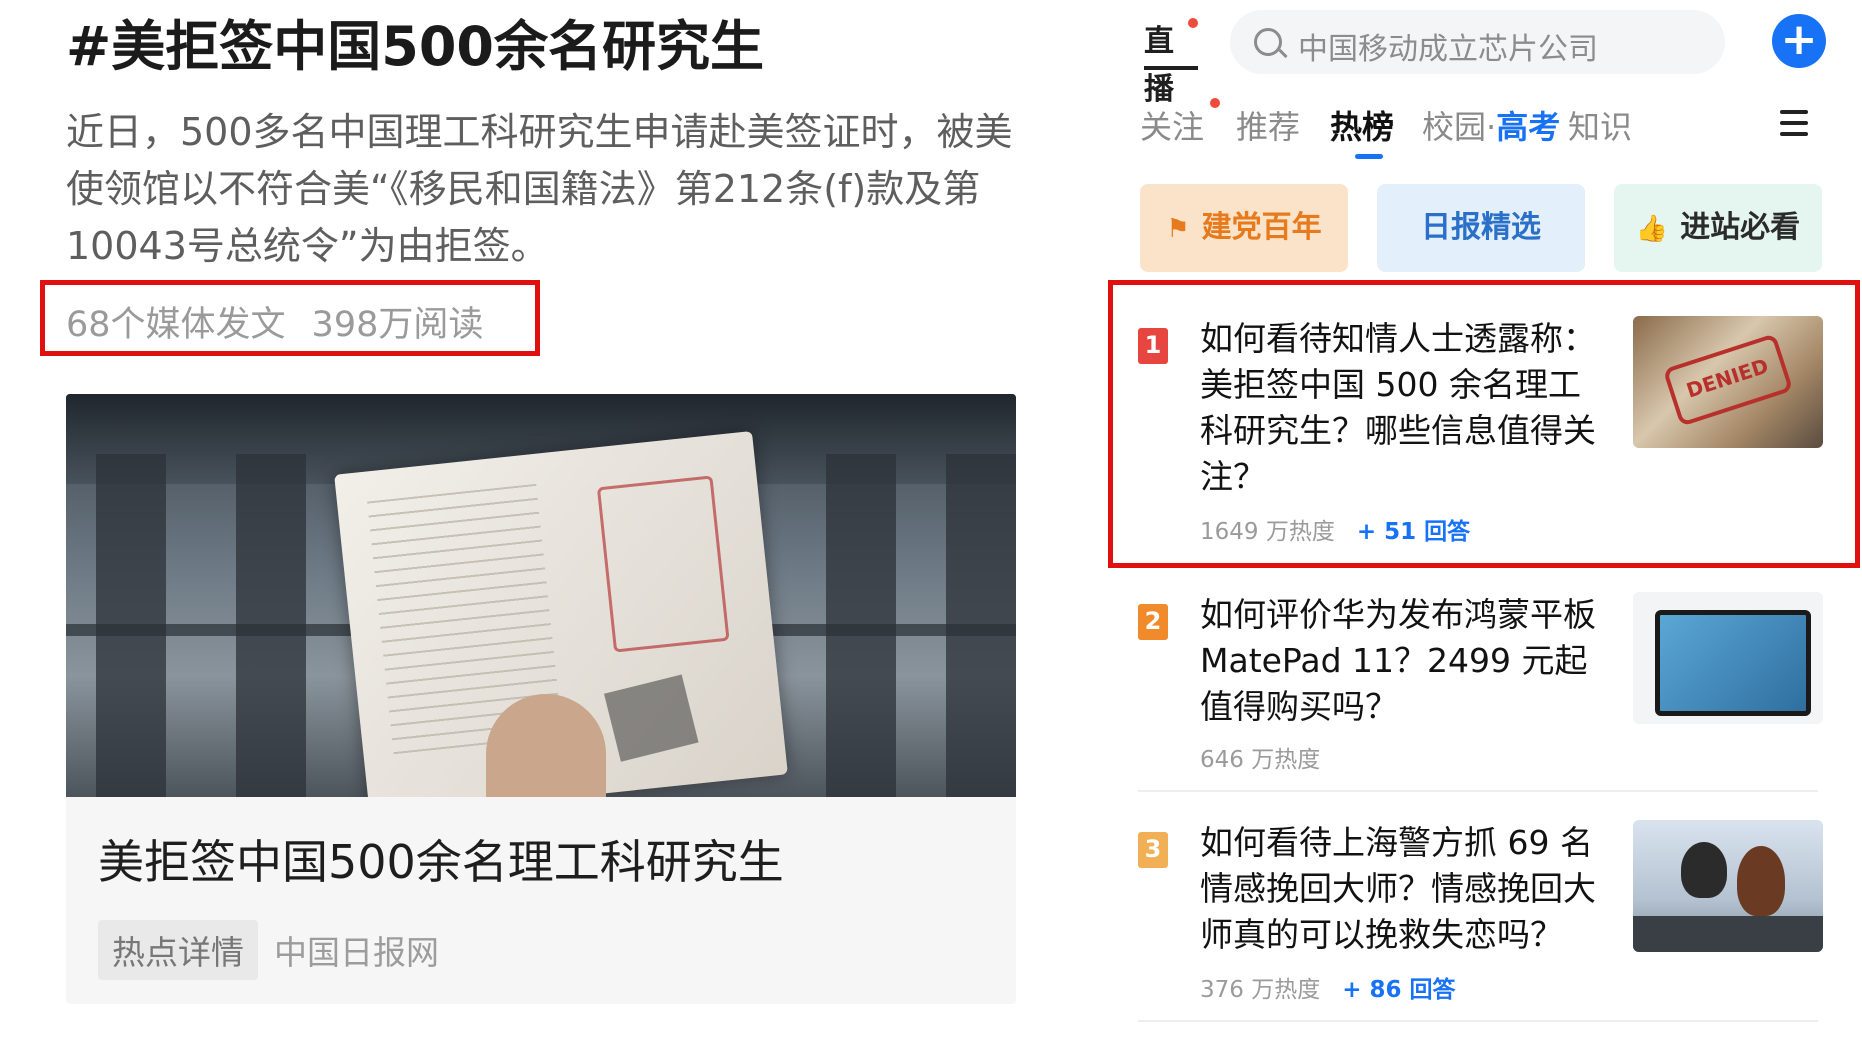  Describe the element at coordinates (1268, 42) in the screenshot. I see `search-icon` at that location.